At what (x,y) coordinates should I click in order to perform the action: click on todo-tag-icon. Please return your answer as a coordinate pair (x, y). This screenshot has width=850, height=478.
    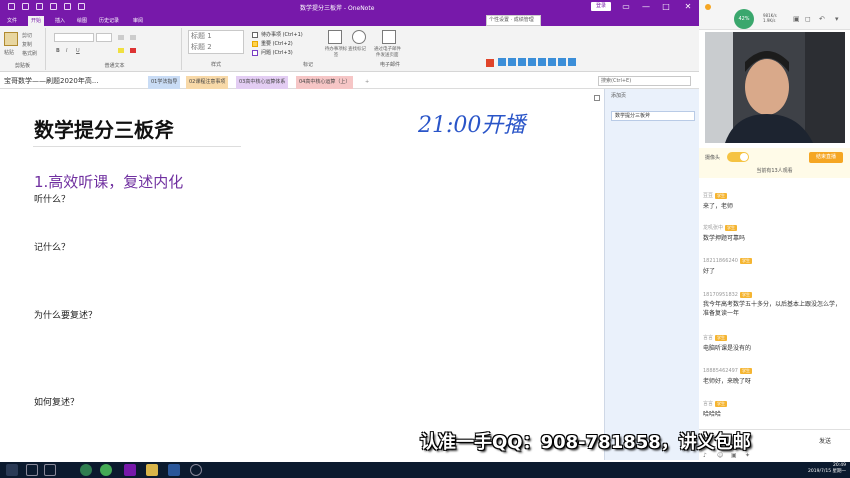
    Looking at the image, I should click on (335, 37).